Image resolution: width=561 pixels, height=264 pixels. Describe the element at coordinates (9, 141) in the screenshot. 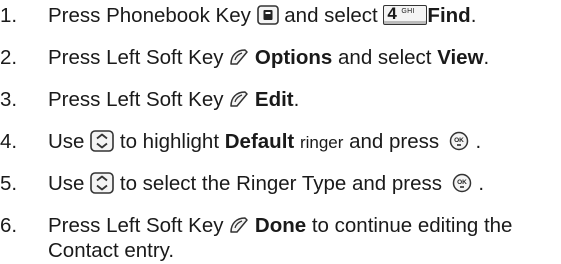

I see `step-number: 4.` at that location.